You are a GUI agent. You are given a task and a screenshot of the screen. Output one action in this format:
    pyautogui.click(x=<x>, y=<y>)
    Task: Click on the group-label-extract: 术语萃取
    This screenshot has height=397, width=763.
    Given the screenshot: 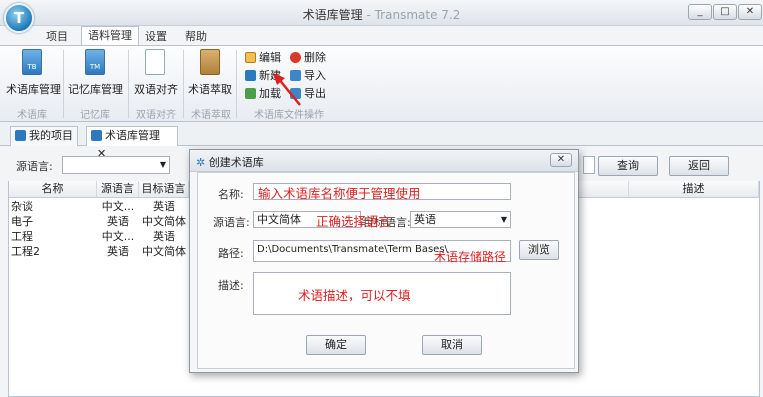 What is the action you would take?
    pyautogui.click(x=211, y=115)
    